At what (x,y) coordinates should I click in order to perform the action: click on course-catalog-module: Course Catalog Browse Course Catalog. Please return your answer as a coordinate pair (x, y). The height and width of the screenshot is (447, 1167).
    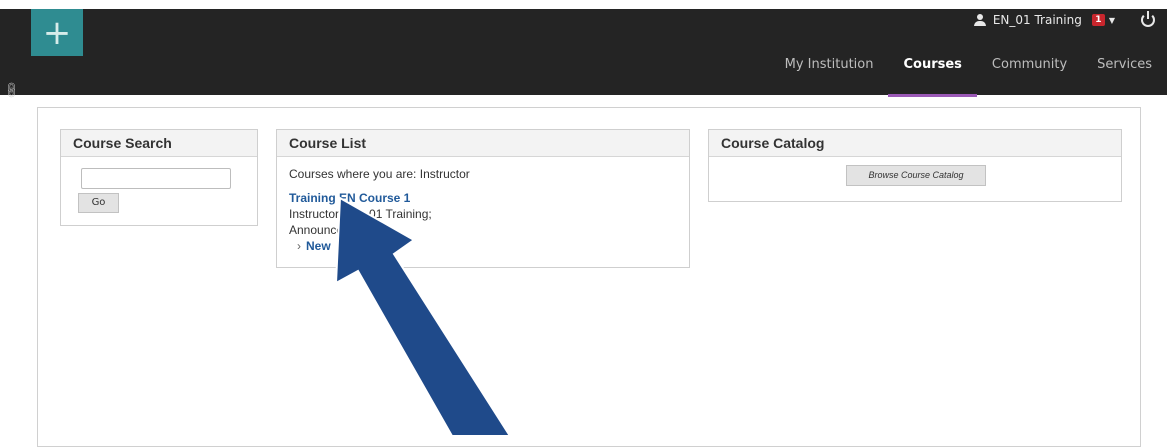
    Looking at the image, I should click on (915, 165).